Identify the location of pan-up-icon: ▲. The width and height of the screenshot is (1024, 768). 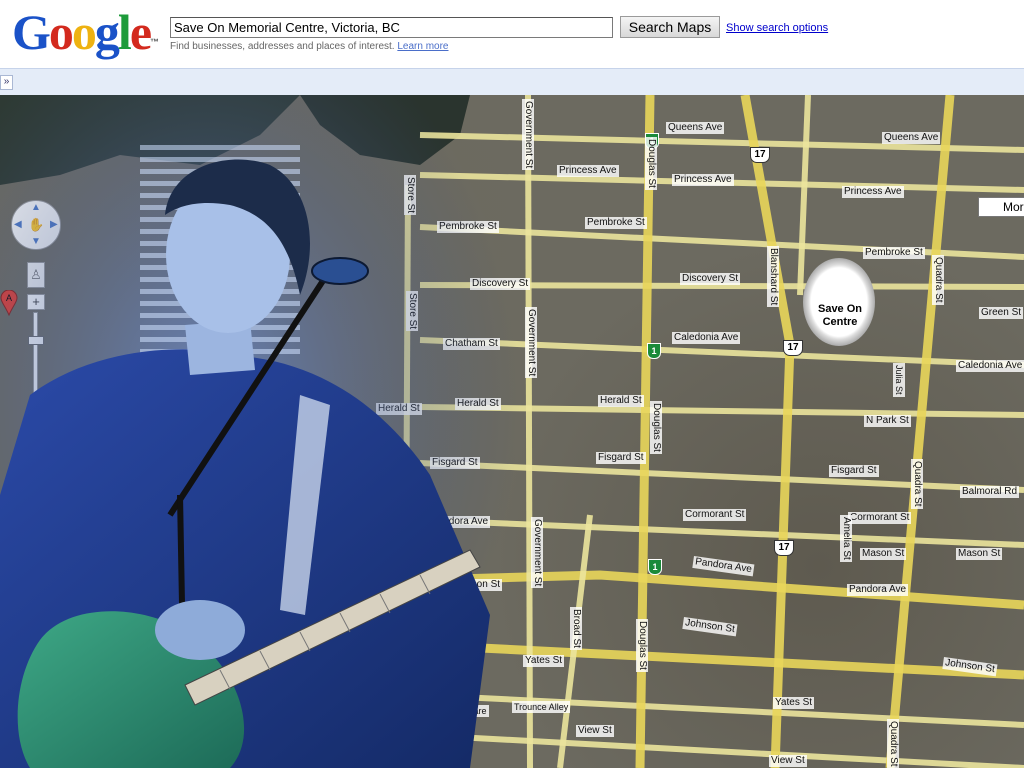
(36, 207).